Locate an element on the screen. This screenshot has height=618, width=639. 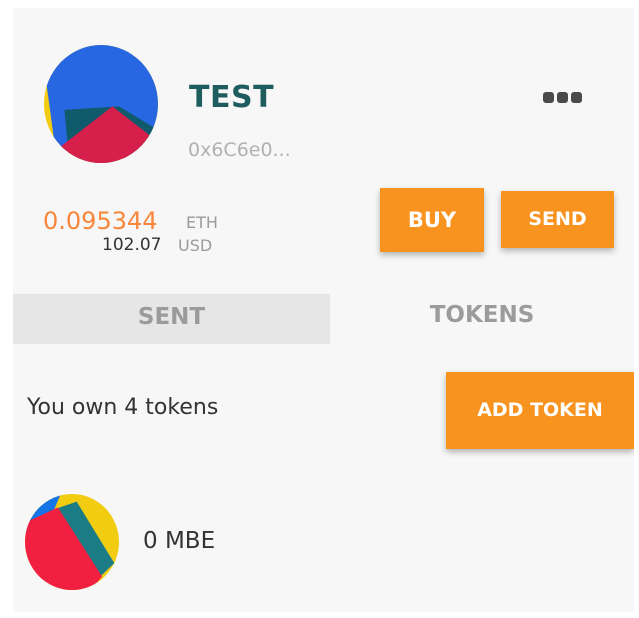
tab-sent: SENT is located at coordinates (171, 319).